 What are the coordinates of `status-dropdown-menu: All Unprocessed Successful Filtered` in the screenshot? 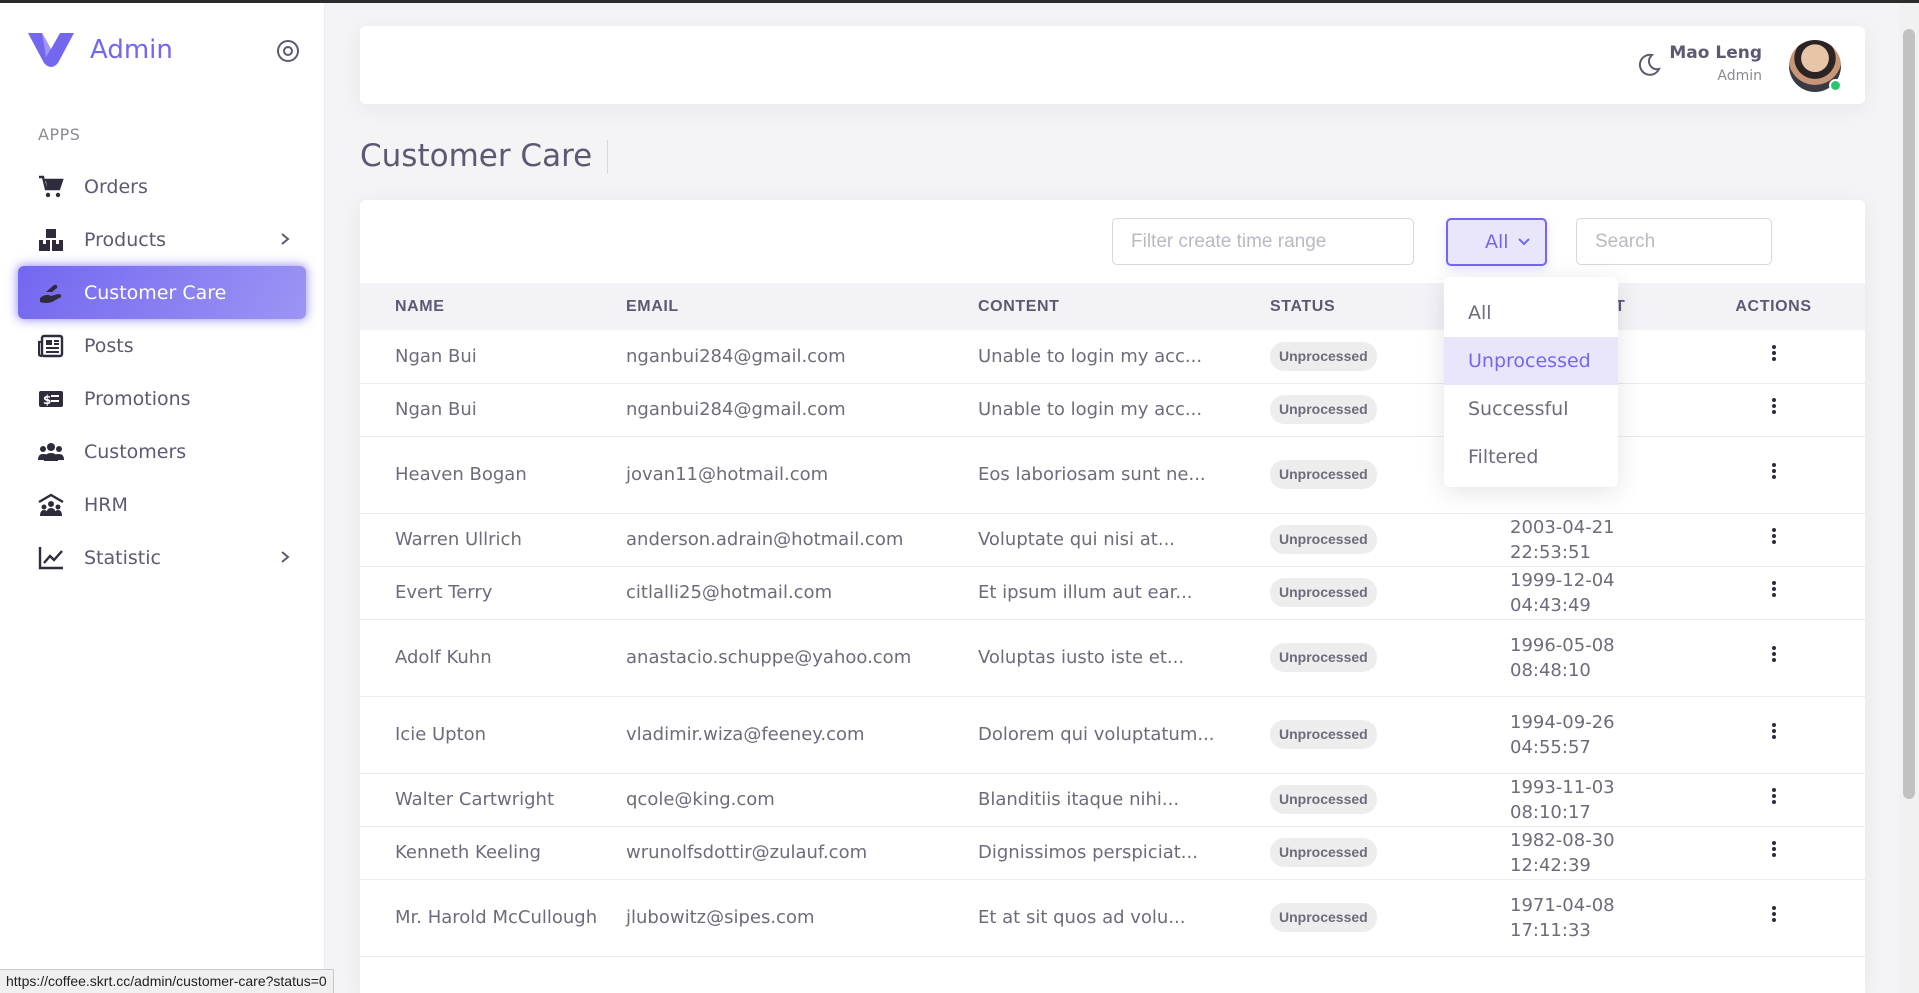 It's located at (1531, 382).